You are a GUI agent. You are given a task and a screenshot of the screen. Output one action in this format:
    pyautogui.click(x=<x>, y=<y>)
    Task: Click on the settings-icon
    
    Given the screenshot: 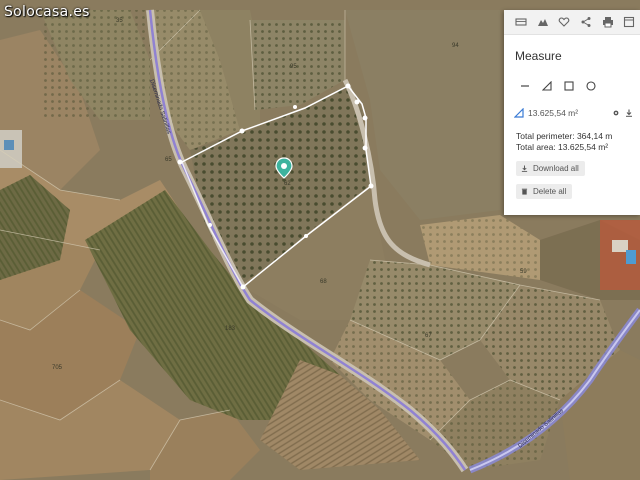 What is the action you would take?
    pyautogui.click(x=616, y=113)
    